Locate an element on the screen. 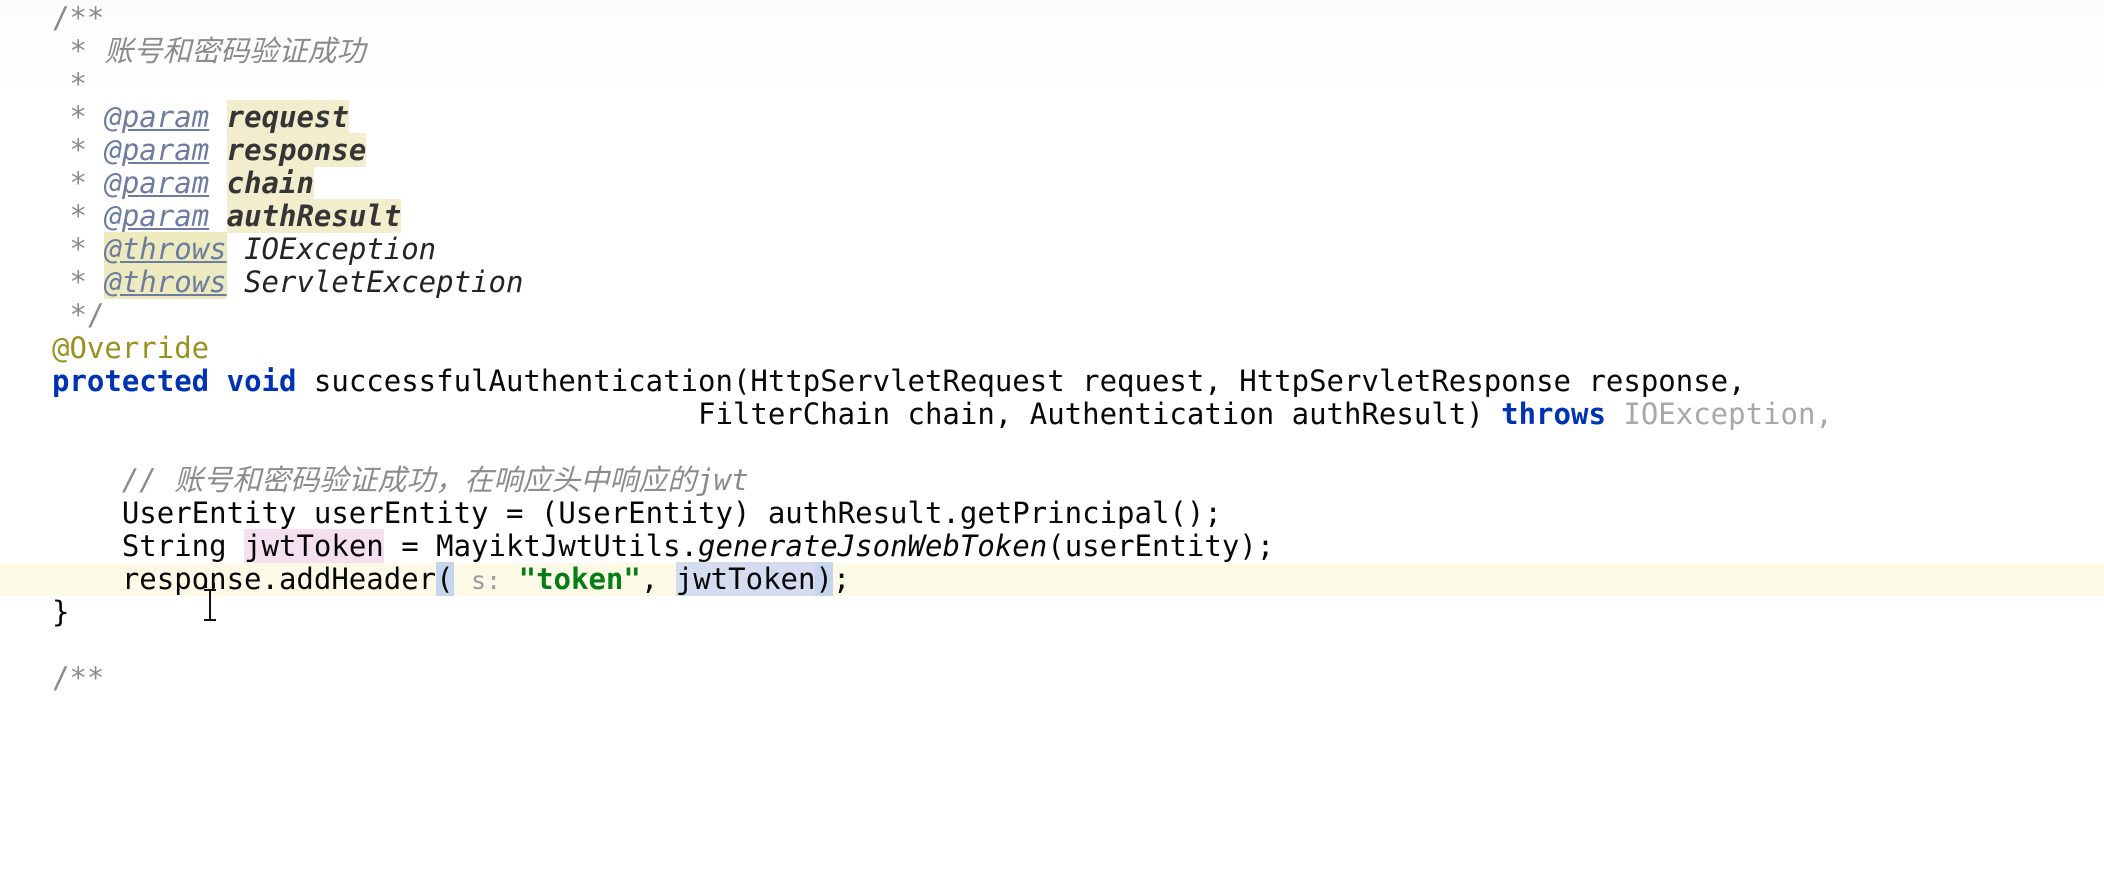  code-token: IOException, is located at coordinates (1728, 414).